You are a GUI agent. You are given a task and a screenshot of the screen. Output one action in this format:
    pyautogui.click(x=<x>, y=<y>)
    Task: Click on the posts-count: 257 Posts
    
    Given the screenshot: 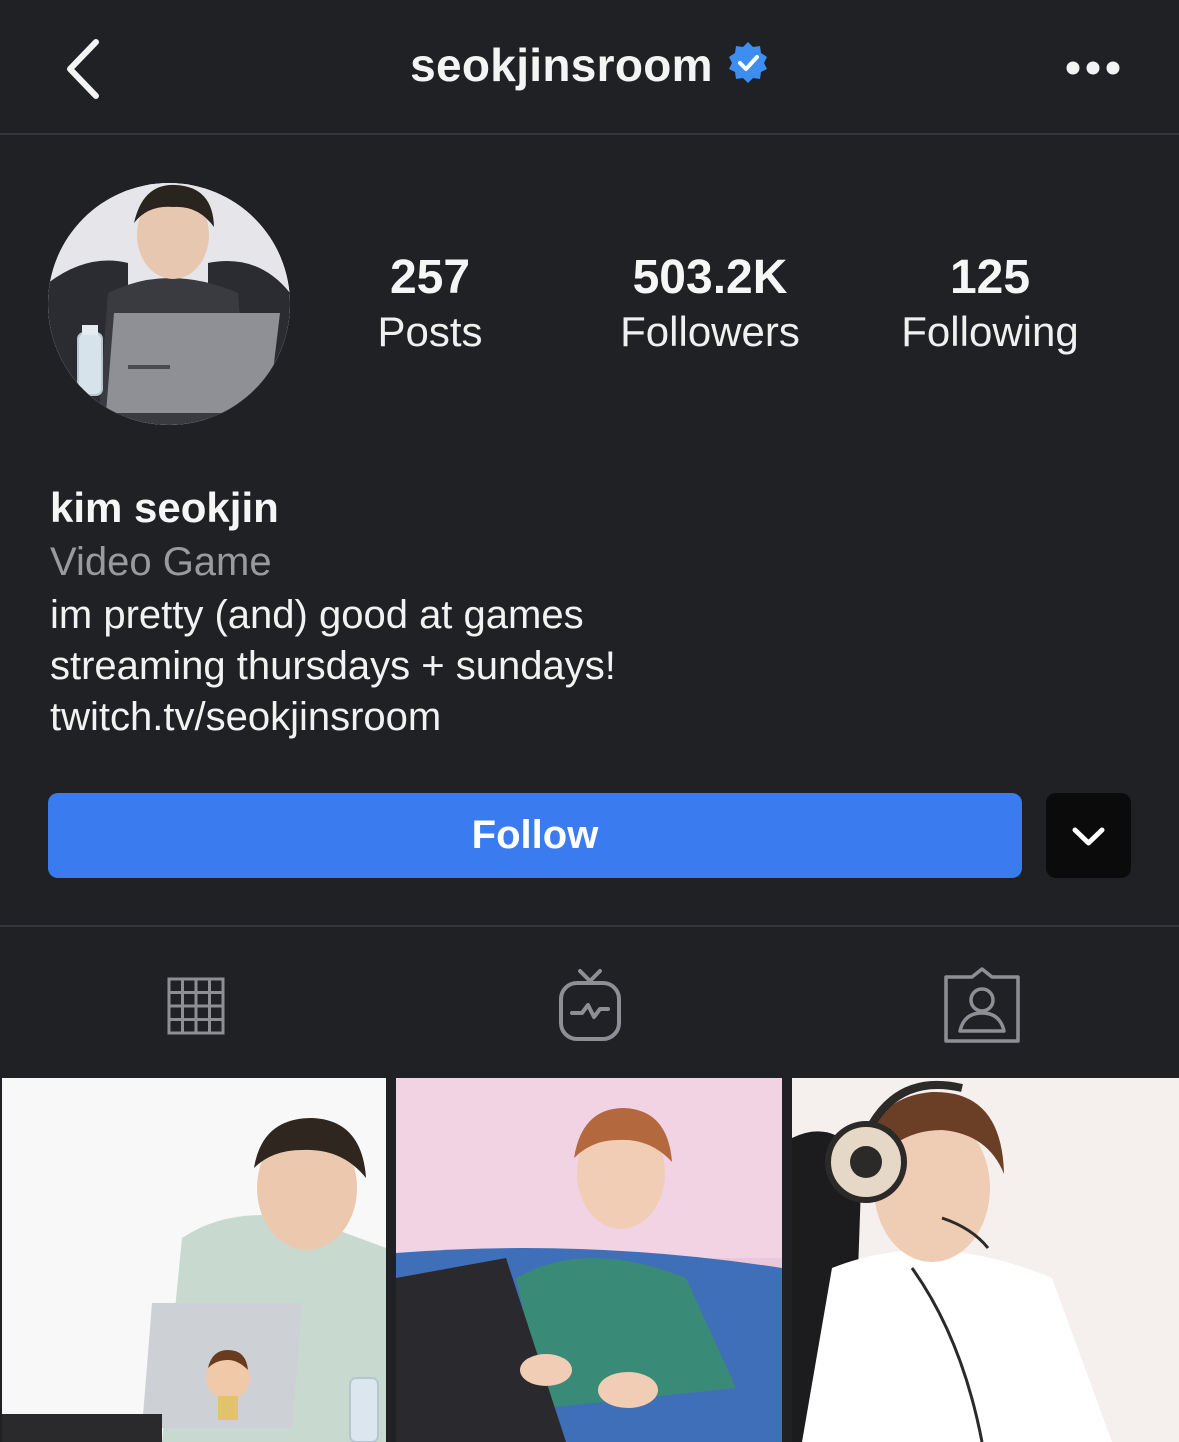 What is the action you would take?
    pyautogui.click(x=430, y=302)
    